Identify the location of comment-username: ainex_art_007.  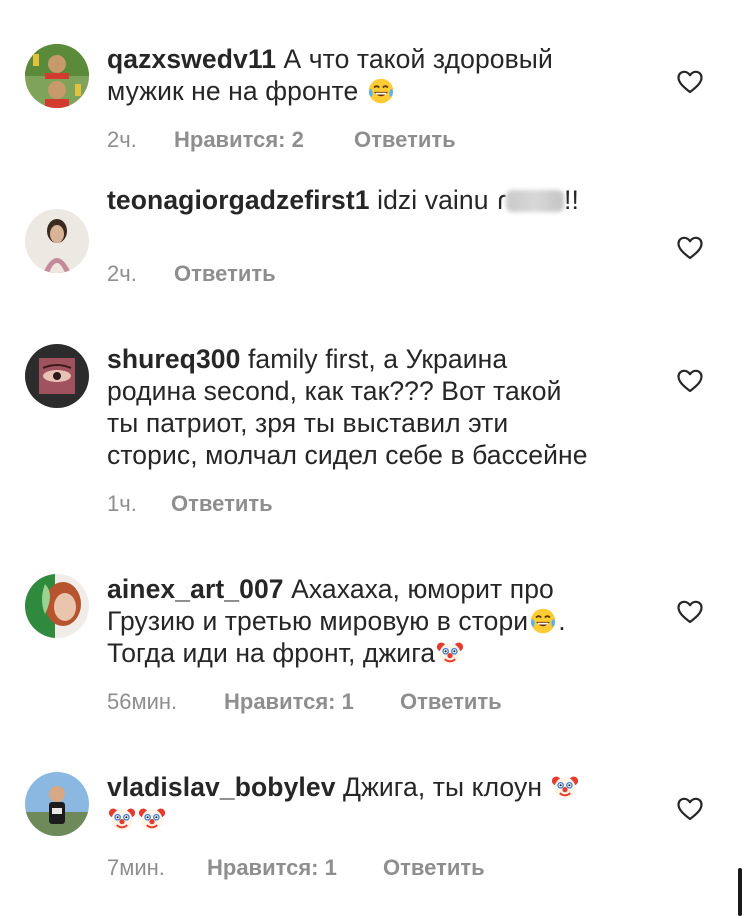
(195, 589).